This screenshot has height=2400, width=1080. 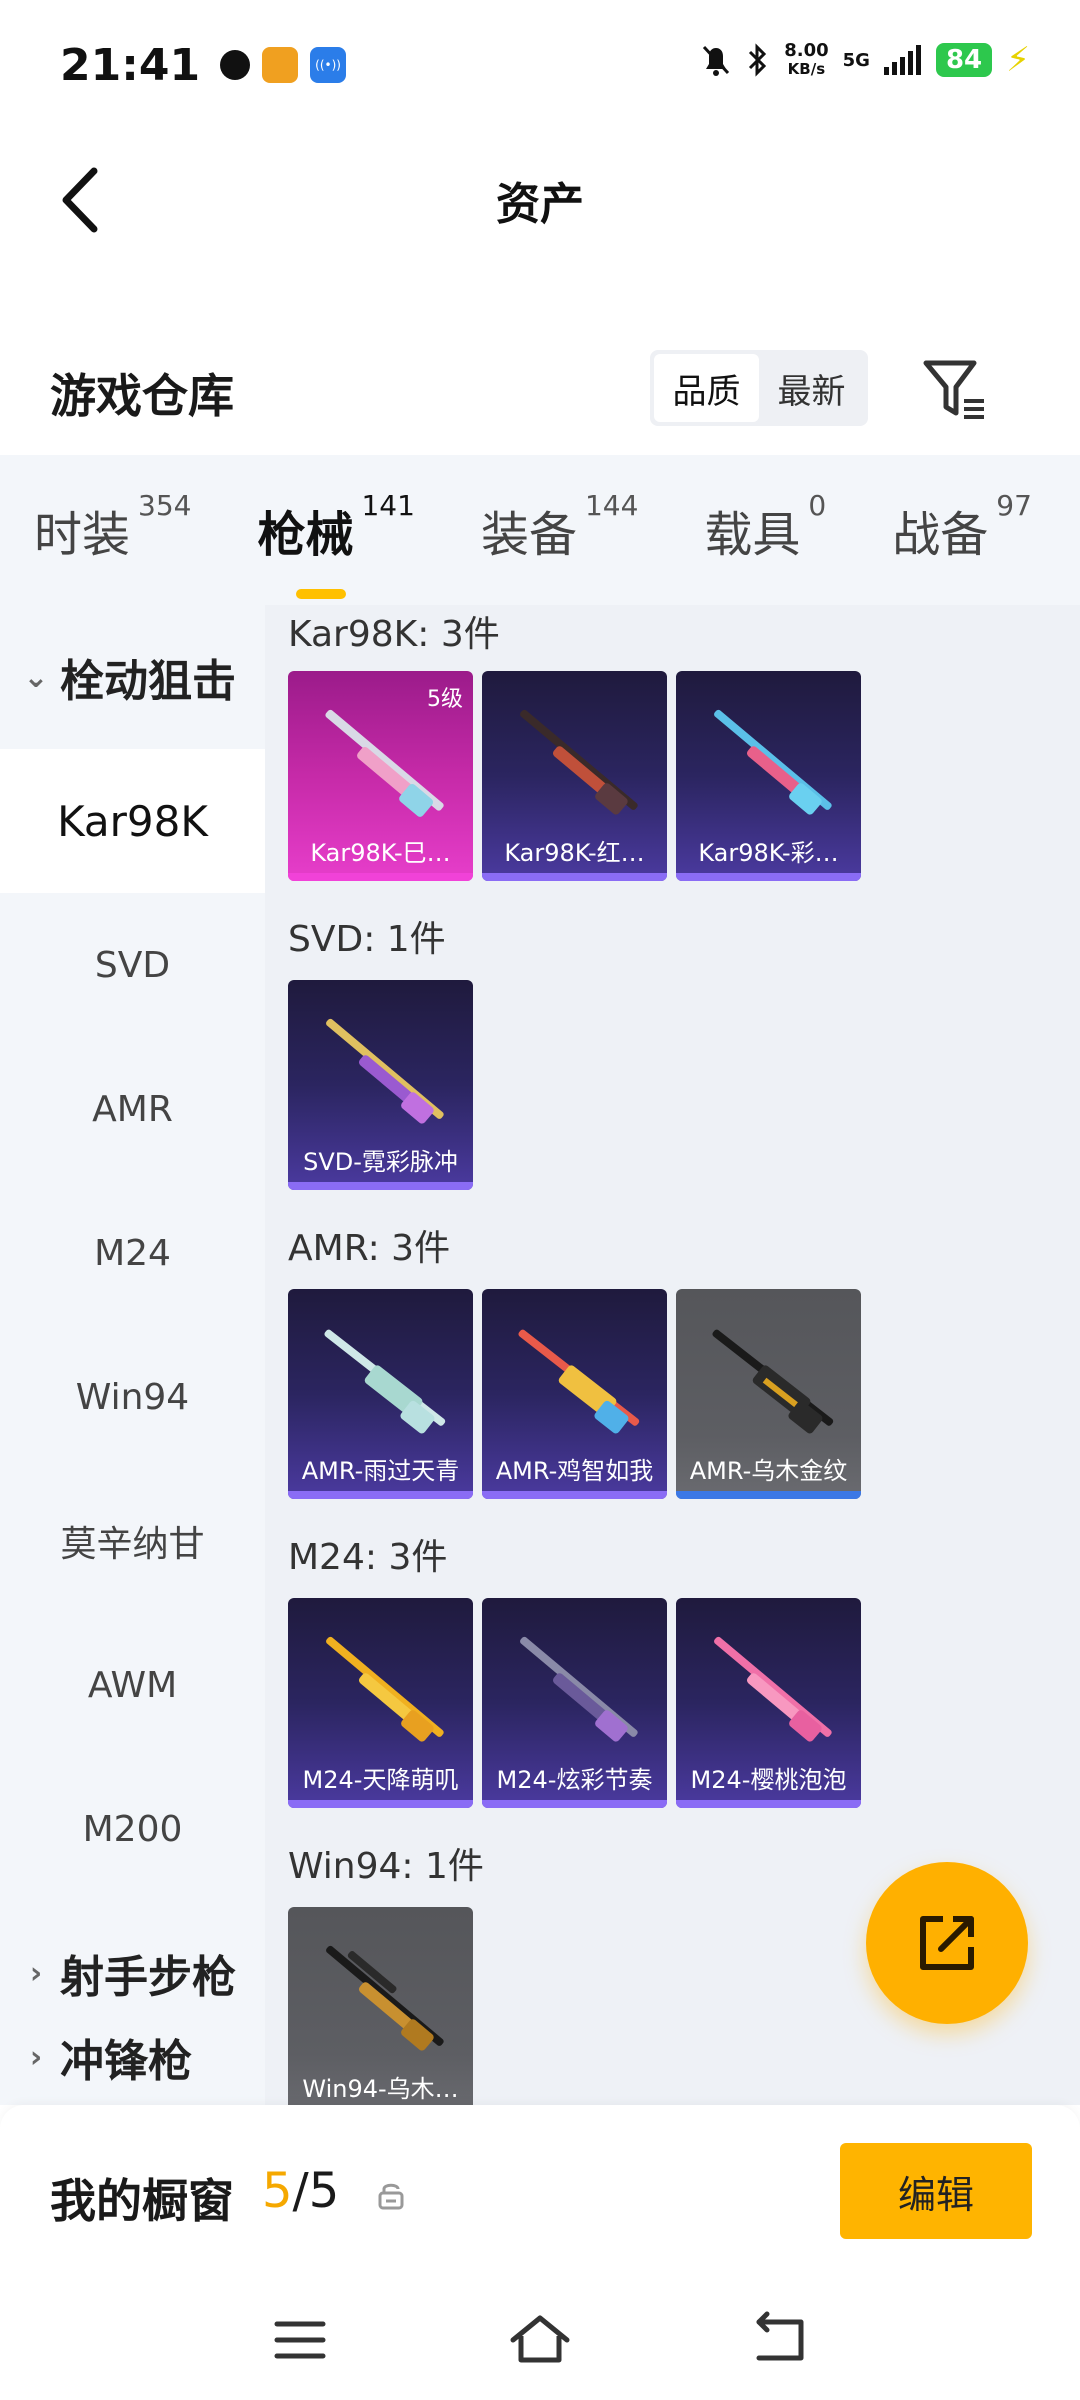 I want to click on skin-card-label: AMR-雨过天青, so click(x=380, y=1470).